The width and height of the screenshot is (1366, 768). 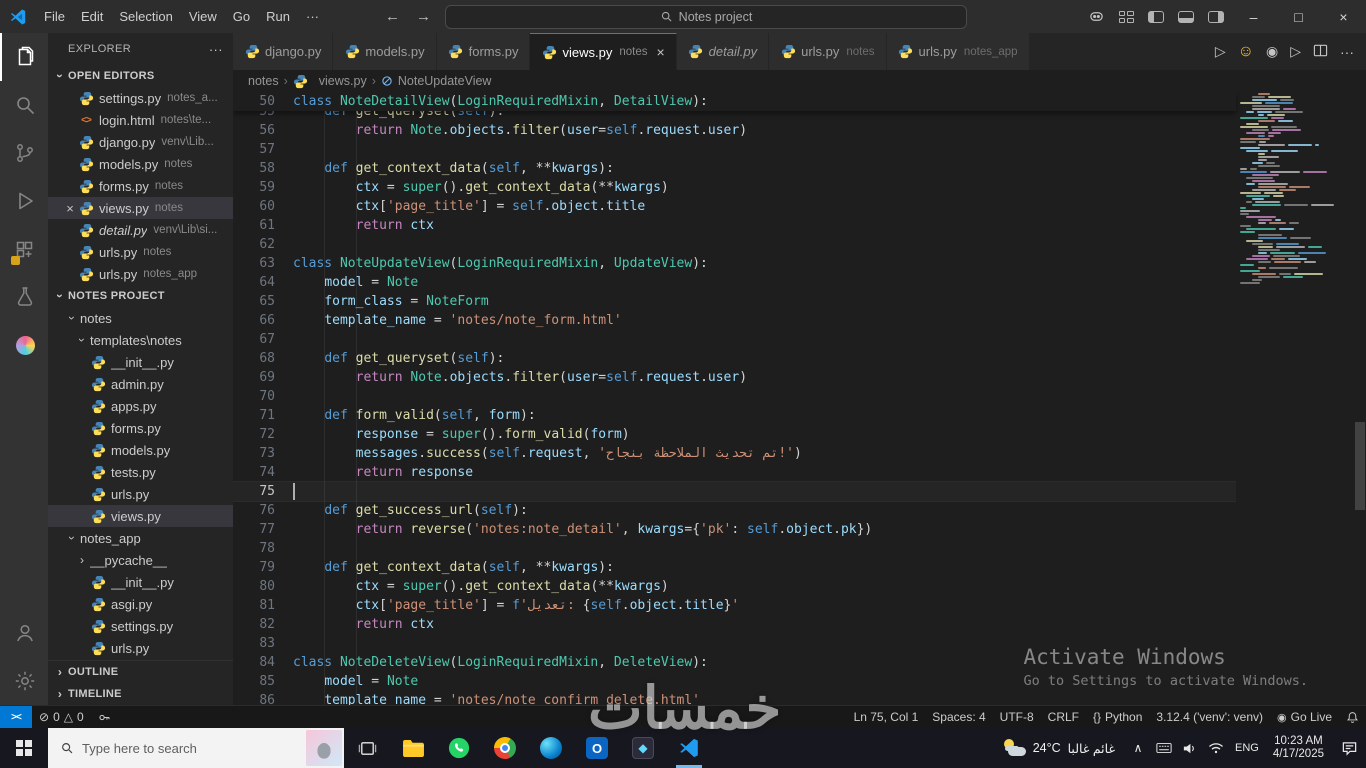 I want to click on whatsapp-icon, so click(x=459, y=748).